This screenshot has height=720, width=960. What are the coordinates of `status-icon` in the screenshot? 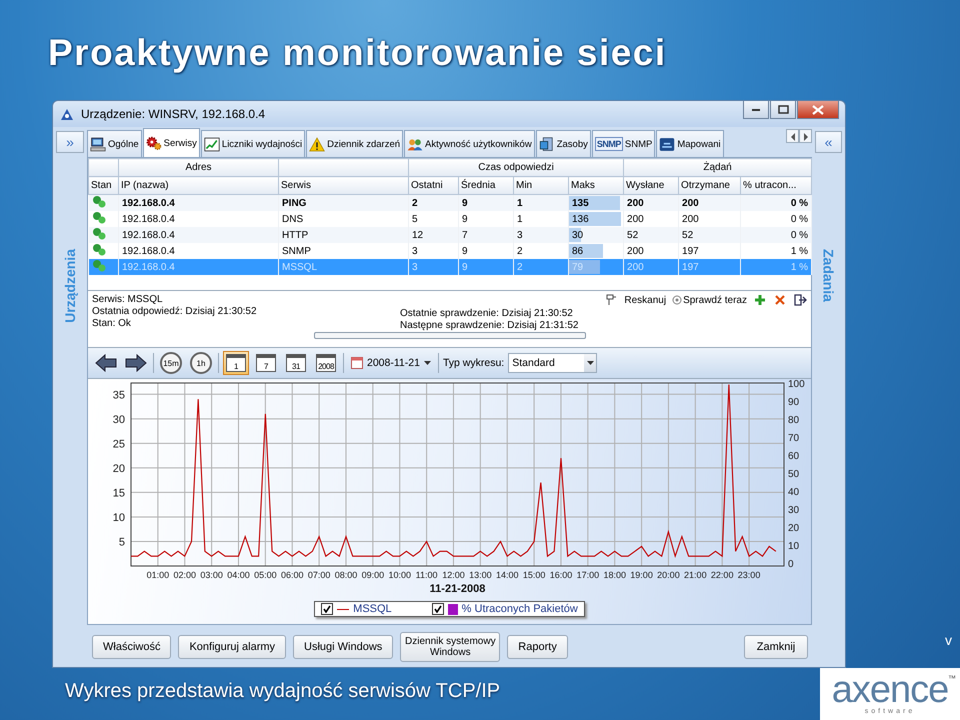 It's located at (99, 201).